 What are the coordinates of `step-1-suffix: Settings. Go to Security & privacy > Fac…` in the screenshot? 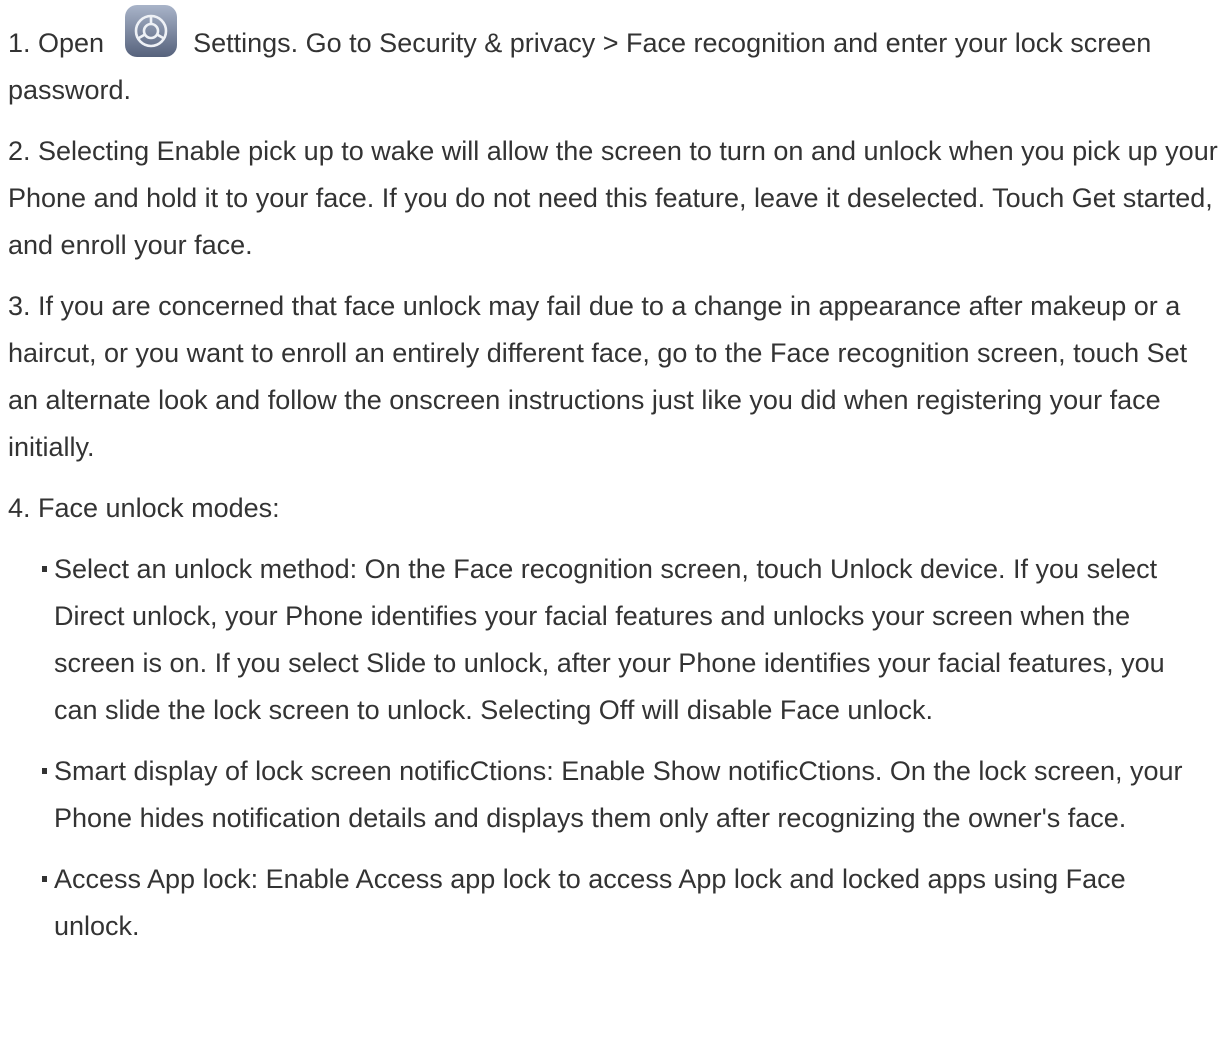 It's located at (580, 66).